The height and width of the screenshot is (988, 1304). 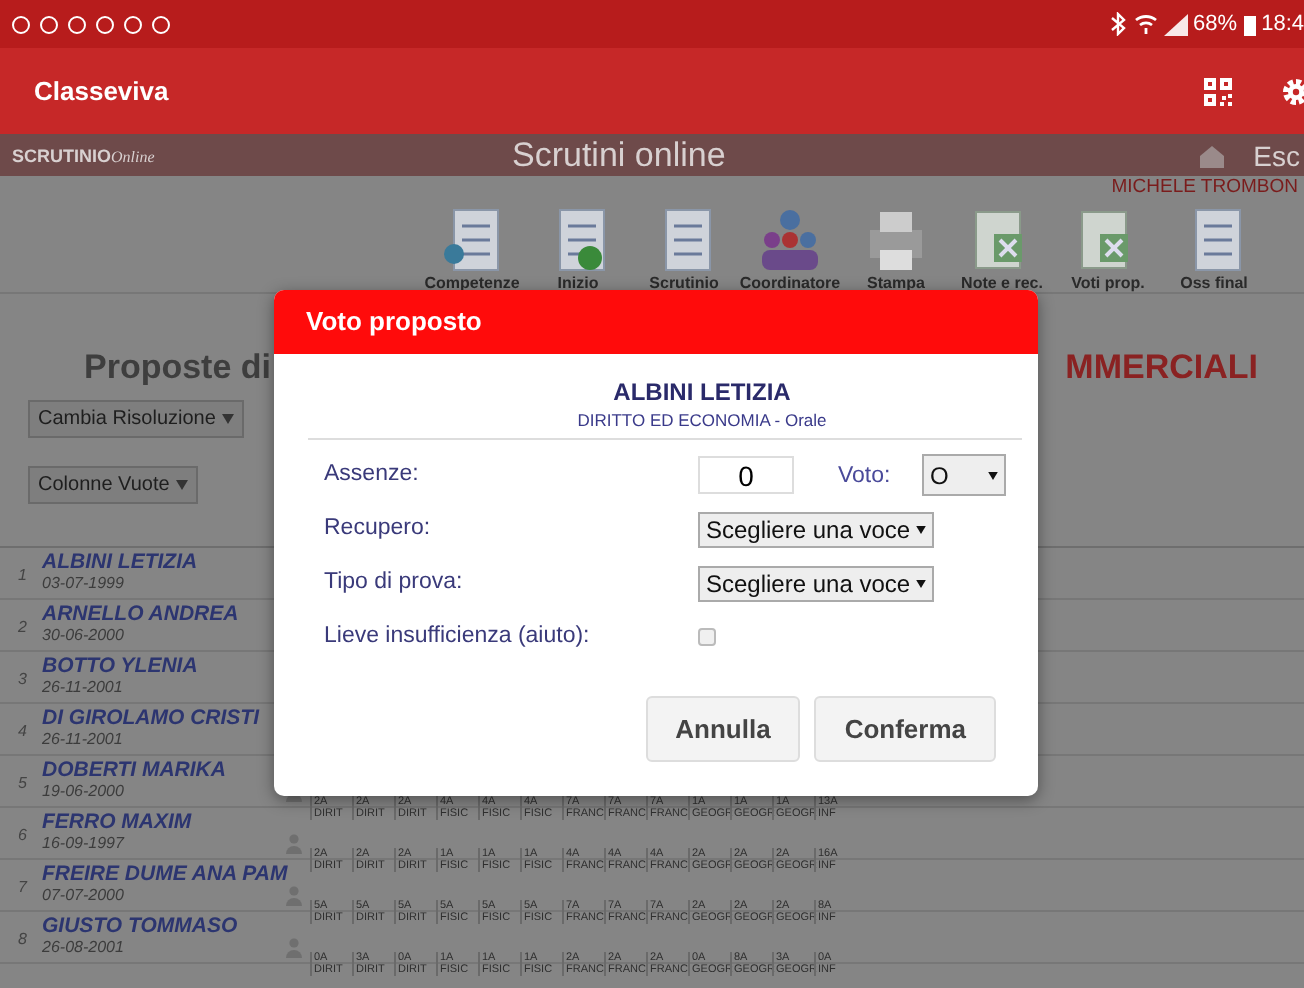 I want to click on field-label: Assenze:, so click(x=372, y=475).